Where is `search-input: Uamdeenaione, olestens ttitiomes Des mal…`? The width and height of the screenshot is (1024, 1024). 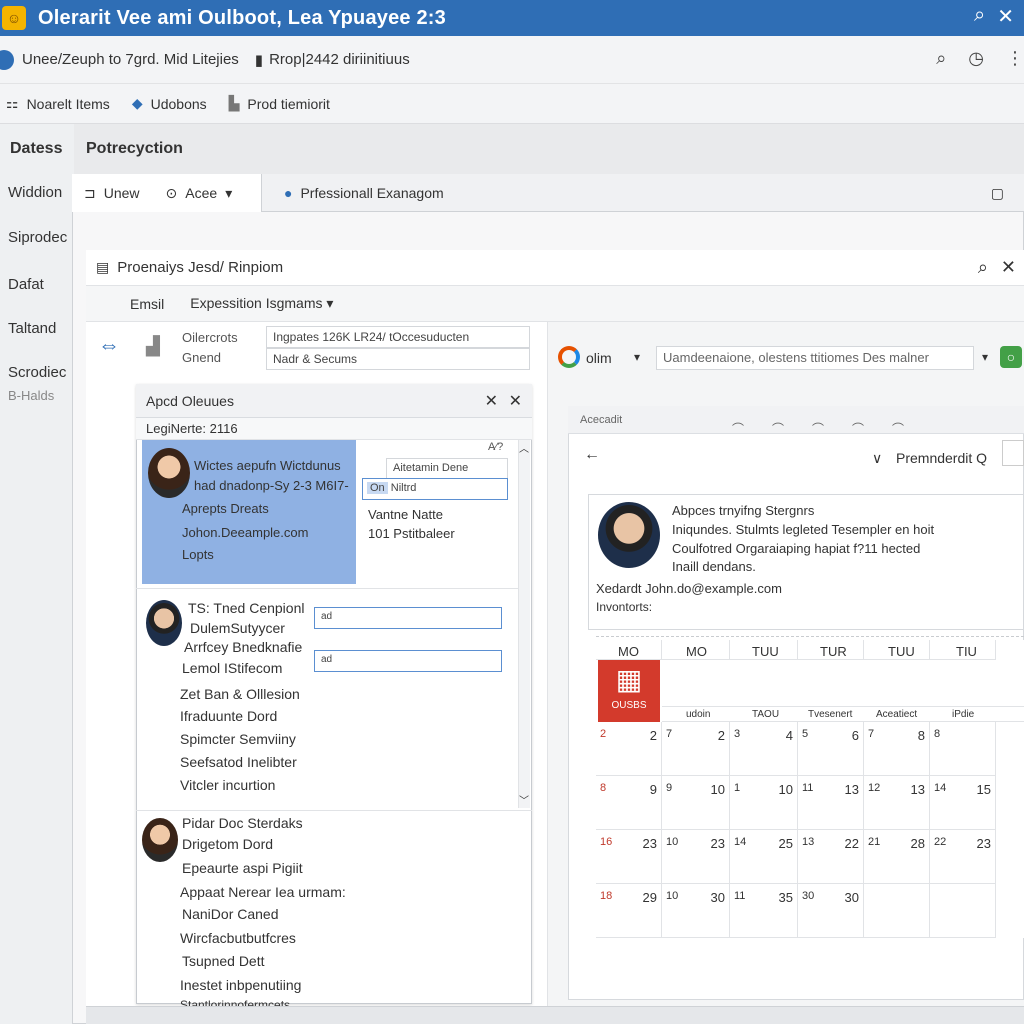 search-input: Uamdeenaione, olestens ttitiomes Des mal… is located at coordinates (815, 358).